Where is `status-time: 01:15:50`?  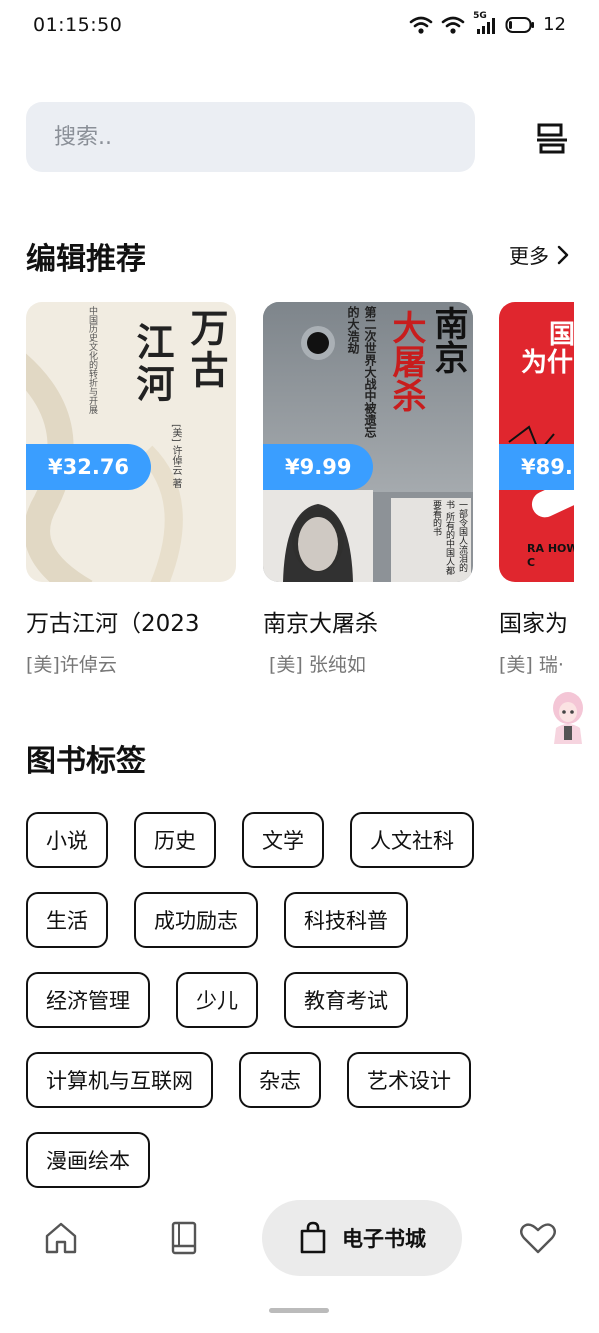 status-time: 01:15:50 is located at coordinates (78, 25).